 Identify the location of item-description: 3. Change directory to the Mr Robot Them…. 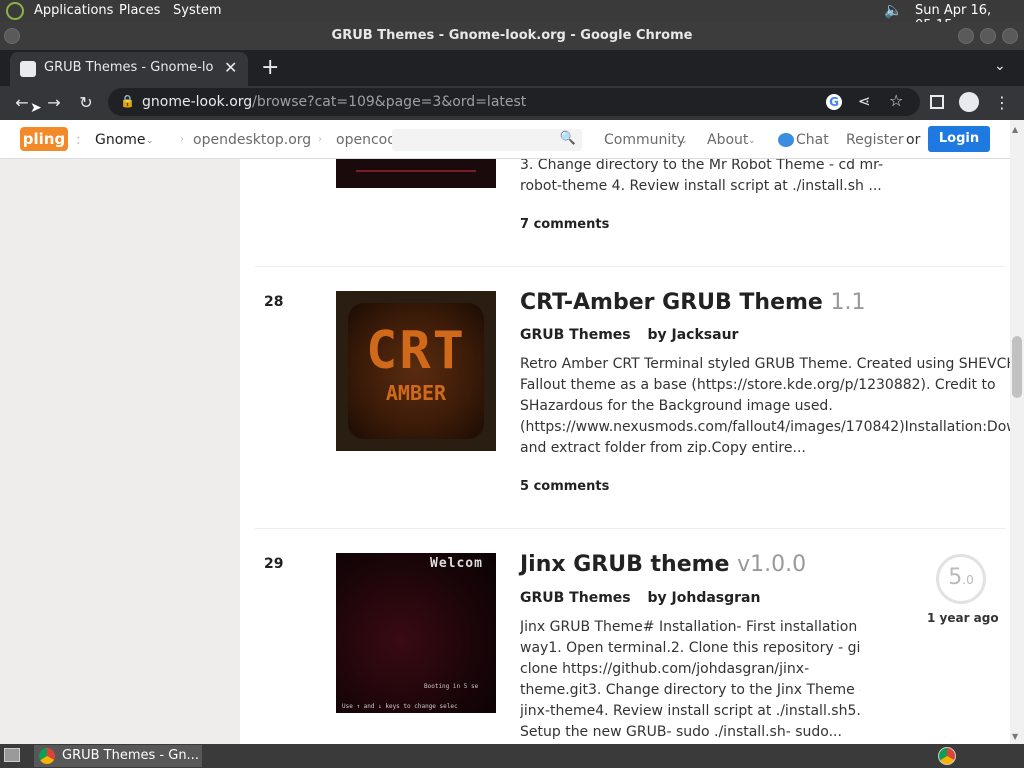
(702, 175).